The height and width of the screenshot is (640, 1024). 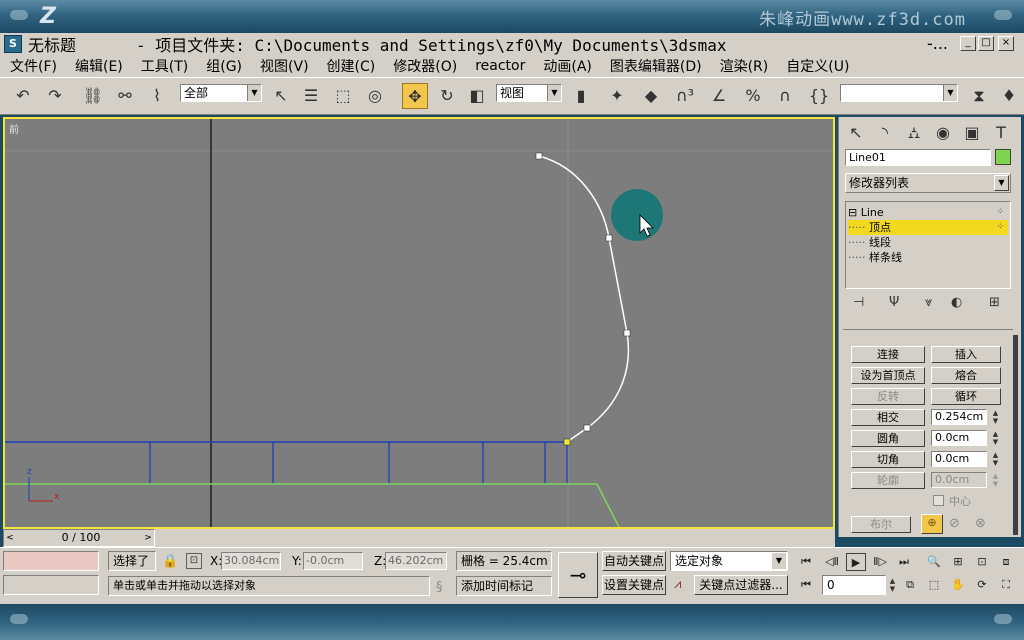 What do you see at coordinates (567, 66) in the screenshot?
I see `menu-animation: 动画(A)` at bounding box center [567, 66].